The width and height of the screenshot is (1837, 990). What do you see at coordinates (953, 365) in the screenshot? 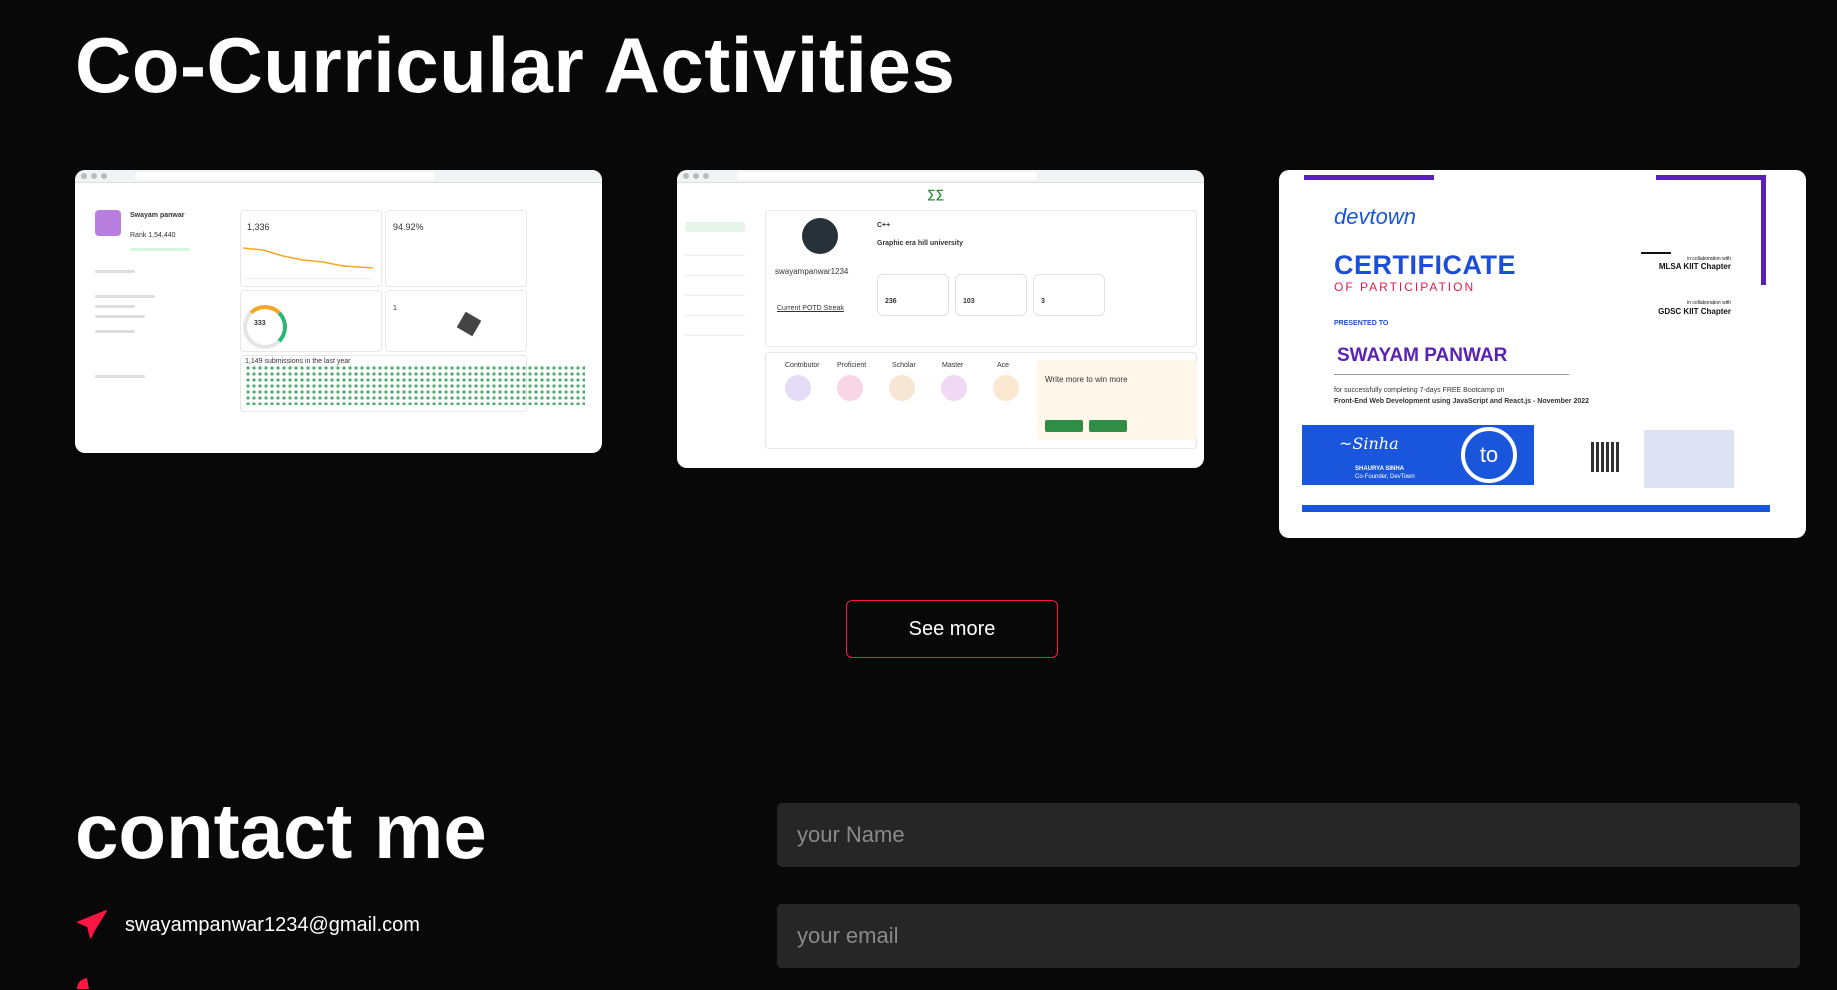
I see `badge-label: Master` at bounding box center [953, 365].